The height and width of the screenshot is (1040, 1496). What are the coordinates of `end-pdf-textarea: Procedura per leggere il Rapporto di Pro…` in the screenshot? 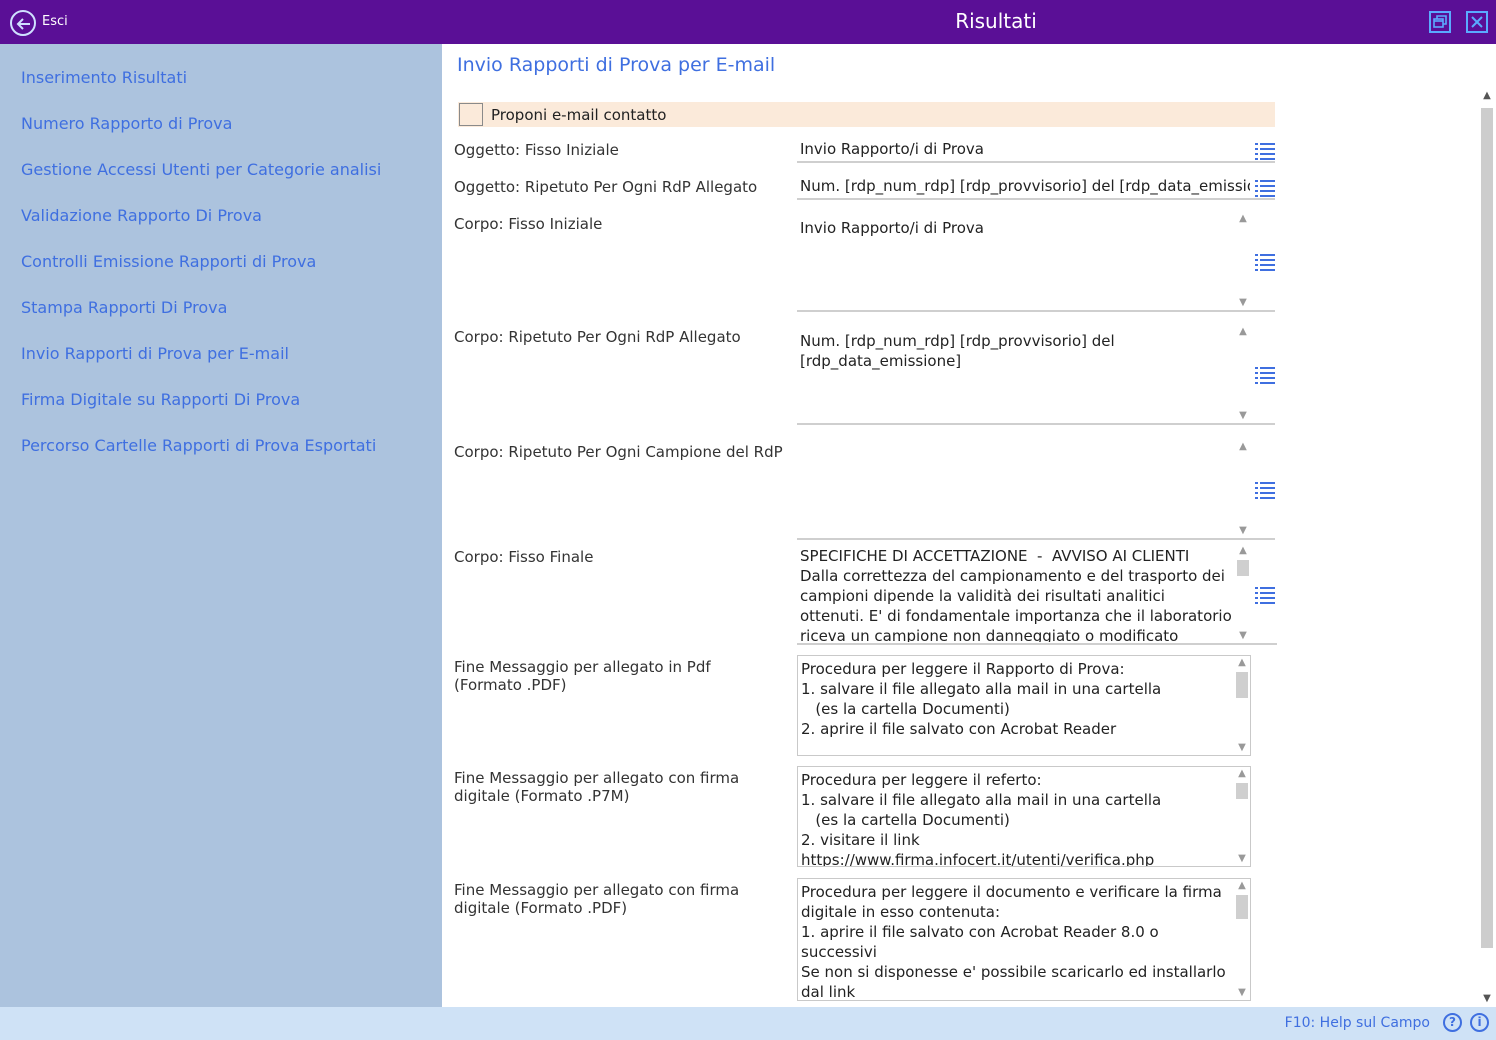 It's located at (1024, 705).